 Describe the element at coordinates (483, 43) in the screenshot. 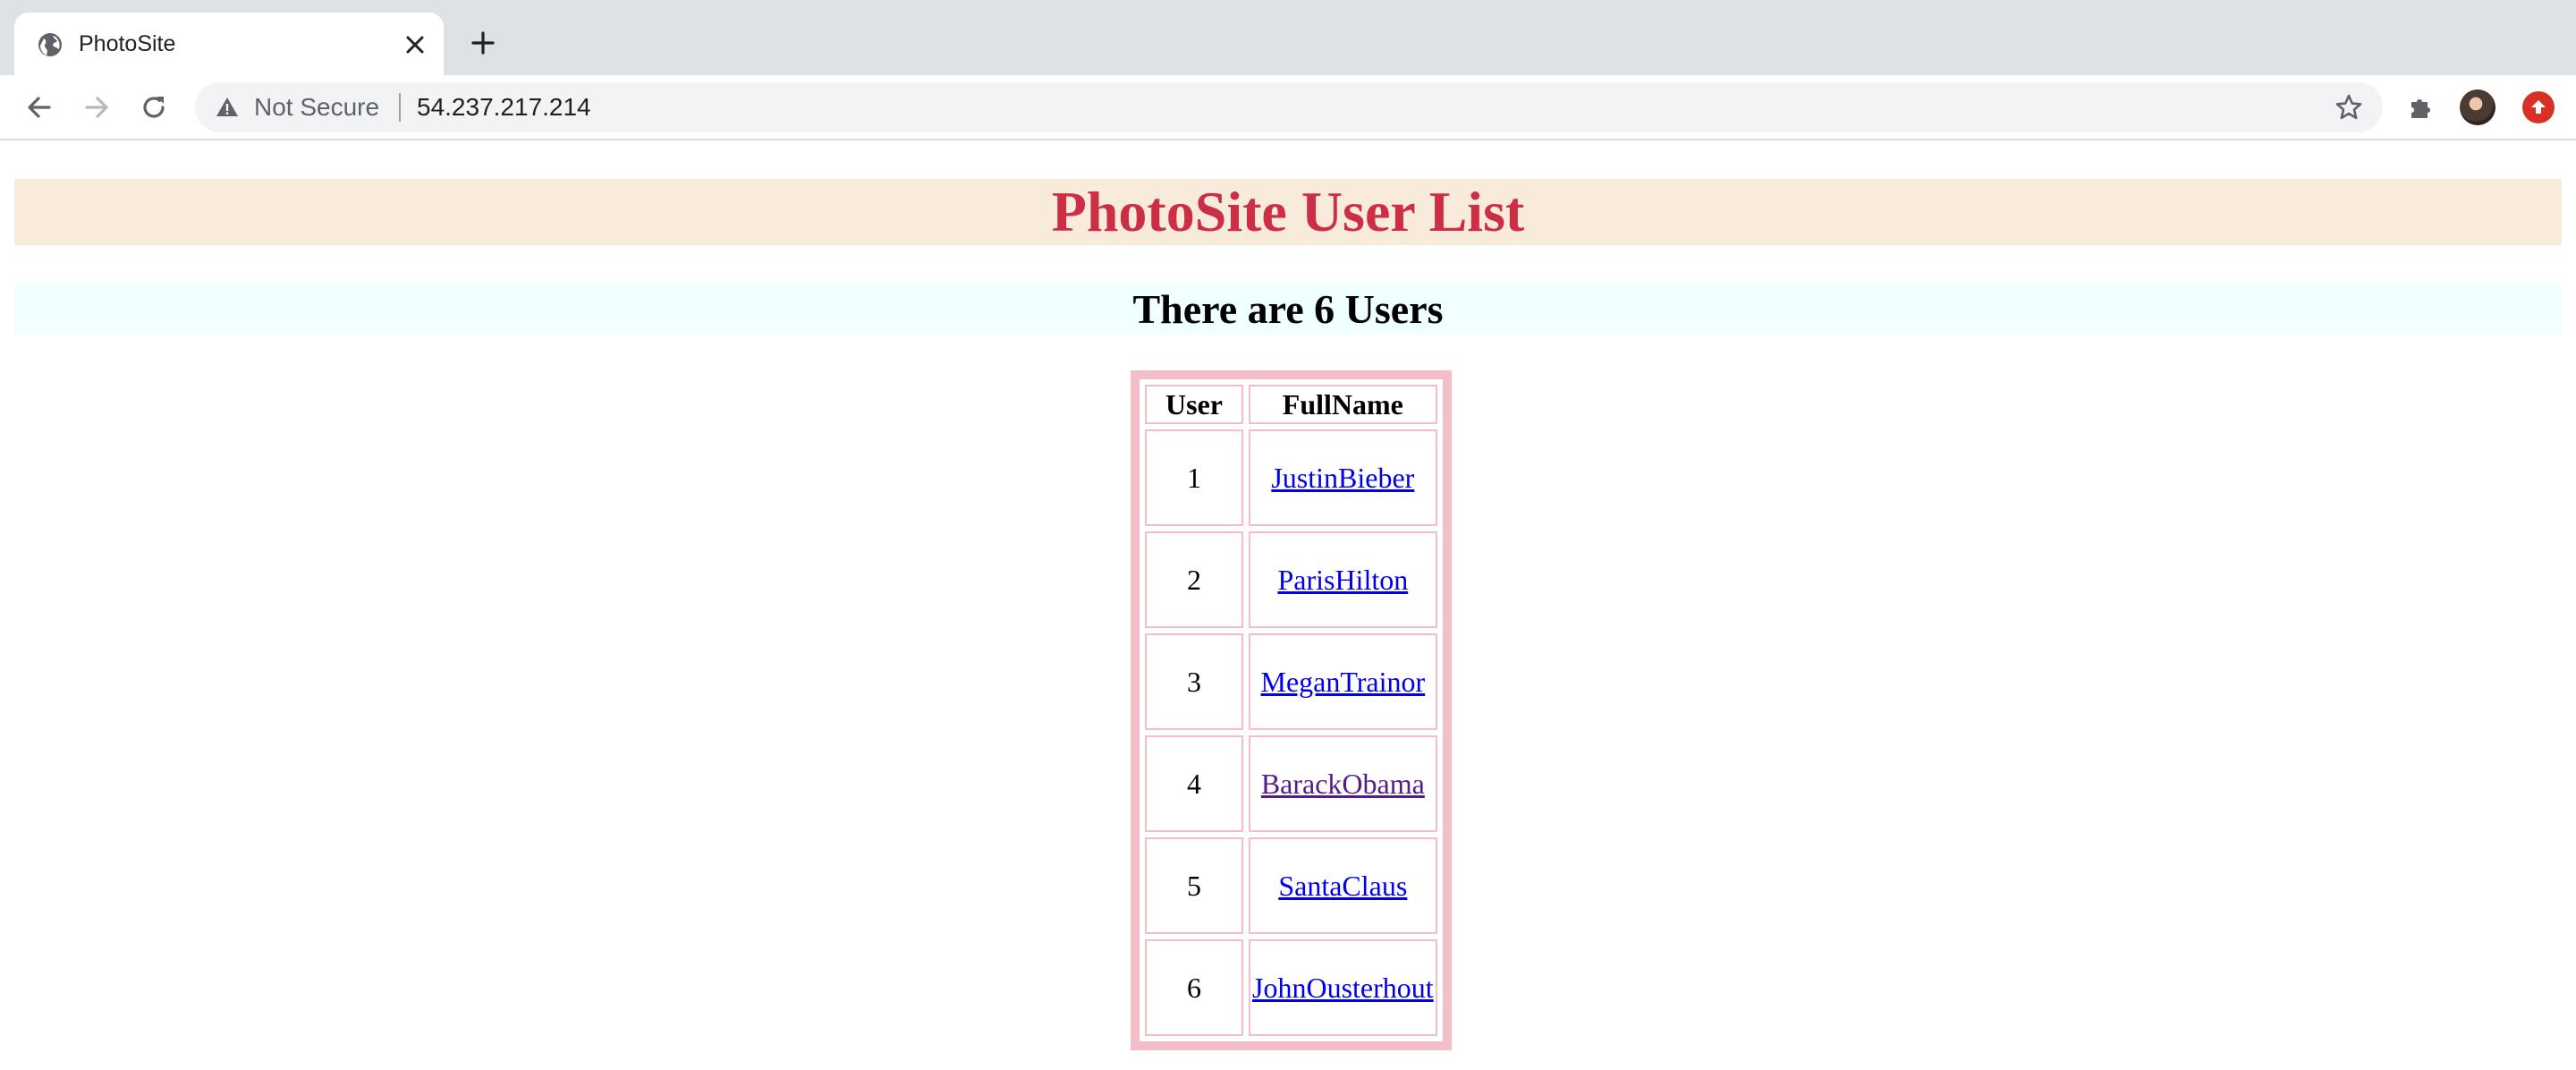

I see `plus-icon` at that location.